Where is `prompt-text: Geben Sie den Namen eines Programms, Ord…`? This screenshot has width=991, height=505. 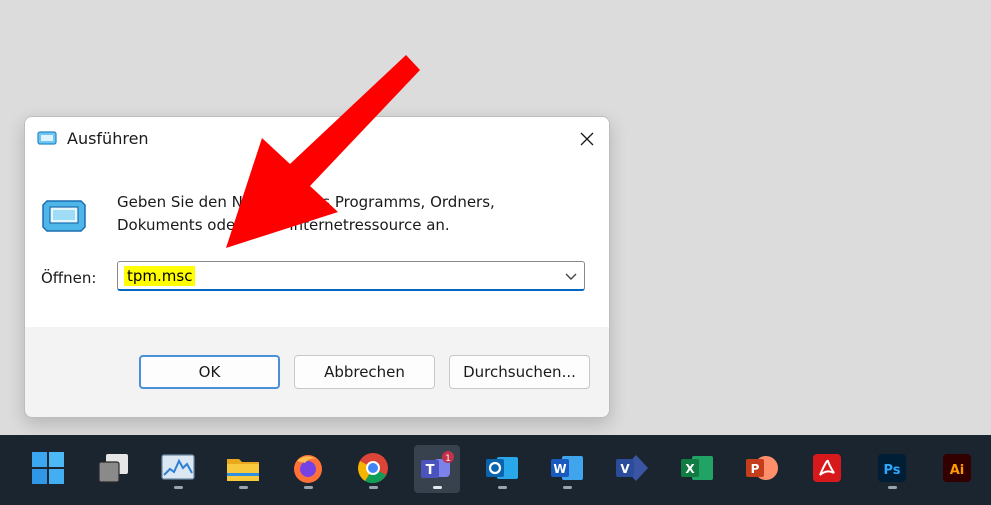
prompt-text: Geben Sie den Namen eines Programms, Ord… is located at coordinates (352, 214).